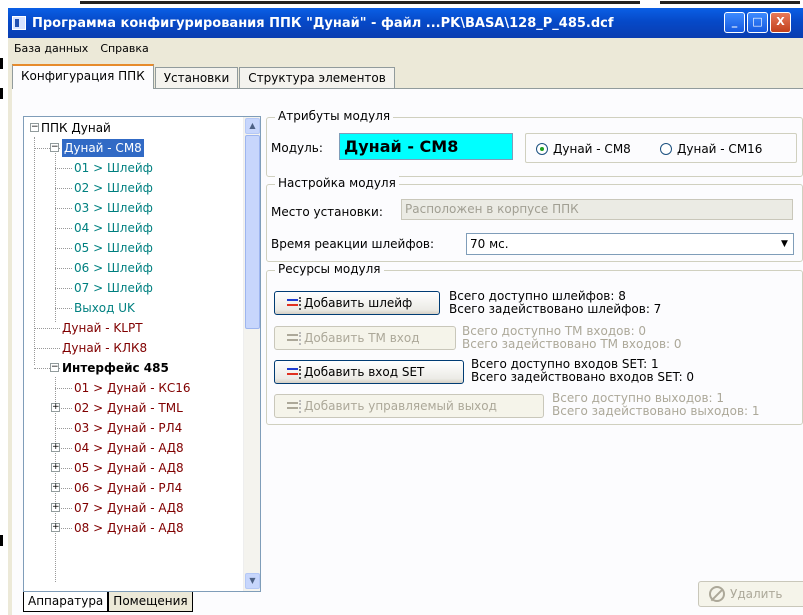 Image resolution: width=803 pixels, height=615 pixels. What do you see at coordinates (329, 269) in the screenshot?
I see `group-title: Ресурсы модуля` at bounding box center [329, 269].